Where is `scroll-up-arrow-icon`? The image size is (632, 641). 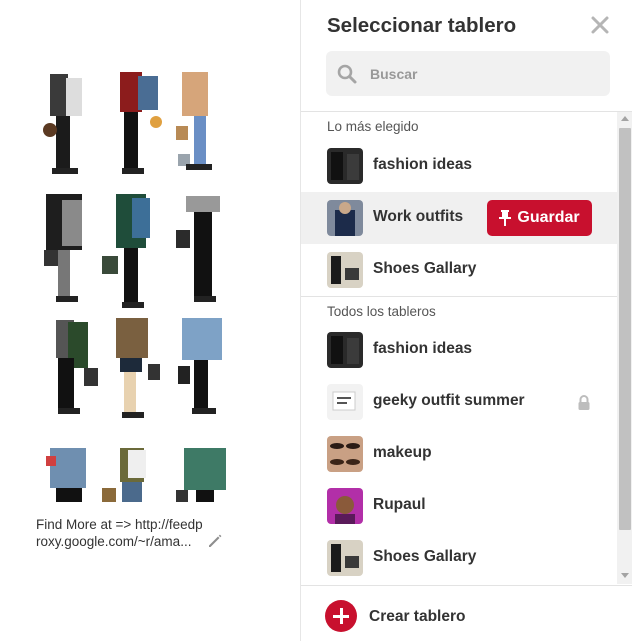
scroll-up-arrow-icon is located at coordinates (625, 118).